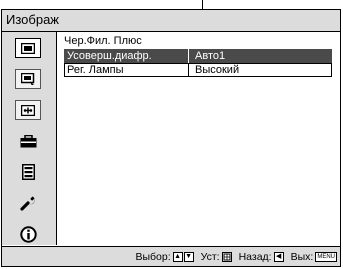 This screenshot has width=343, height=269. What do you see at coordinates (302, 256) in the screenshot?
I see `exit-label: Вых:` at bounding box center [302, 256].